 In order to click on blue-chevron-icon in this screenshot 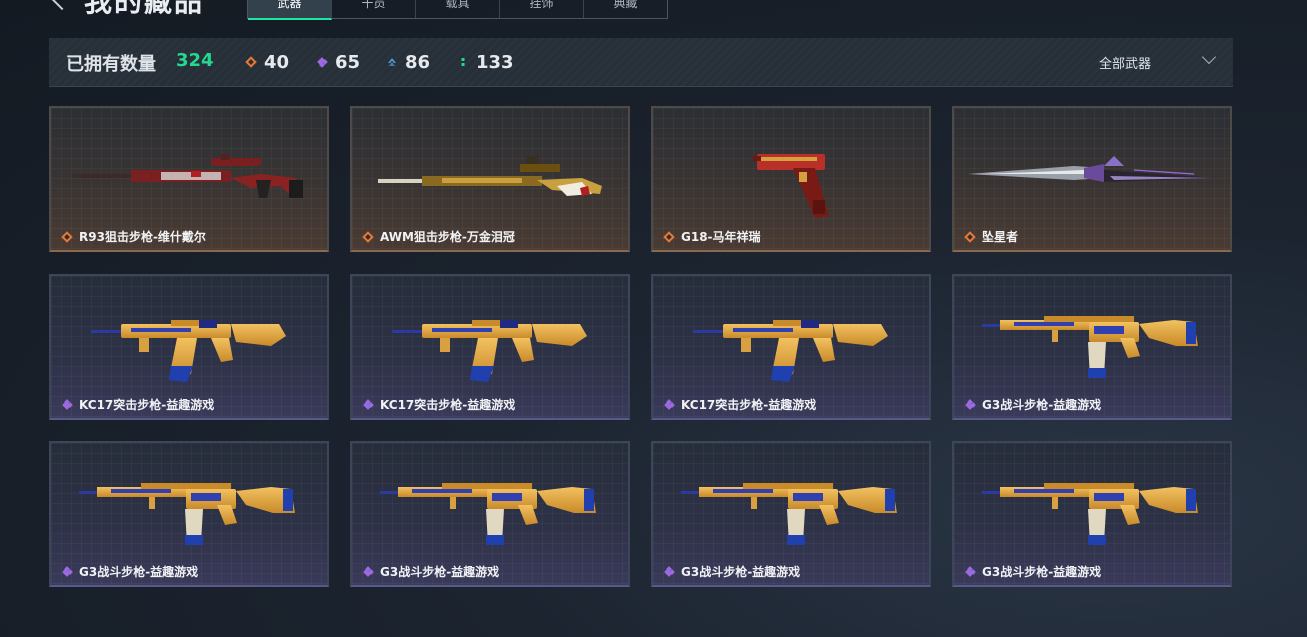, I will do `click(392, 62)`.